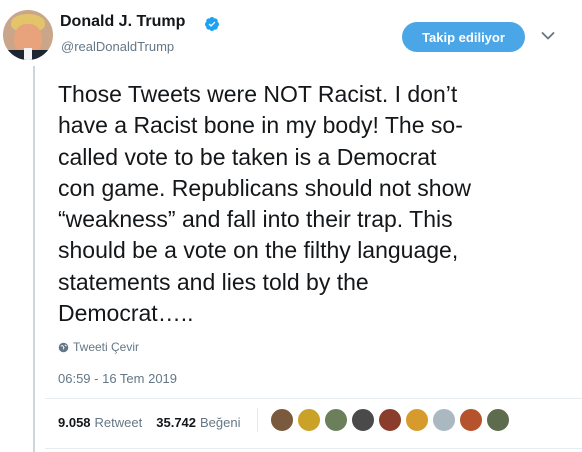  Describe the element at coordinates (154, 422) in the screenshot. I see `tweet-stats: 9.058 Retweet 35.742 Beğeni` at that location.